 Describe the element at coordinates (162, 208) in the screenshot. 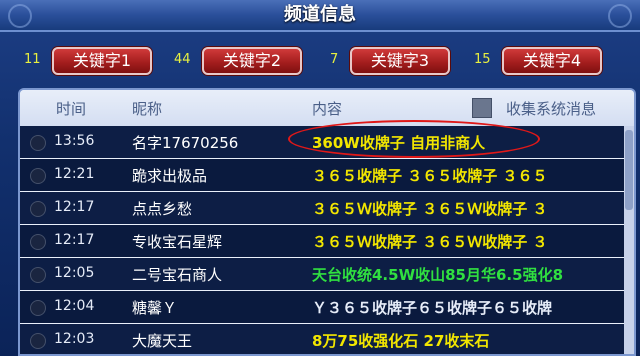

I see `message-nick: 点点乡愁` at that location.